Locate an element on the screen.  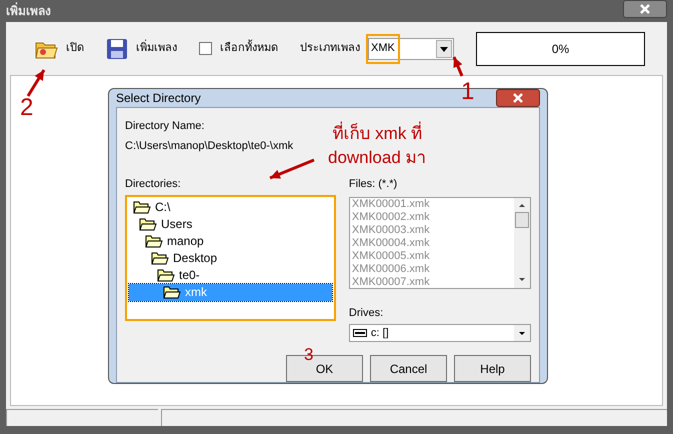
directory-item: Desktop is located at coordinates (230, 258).